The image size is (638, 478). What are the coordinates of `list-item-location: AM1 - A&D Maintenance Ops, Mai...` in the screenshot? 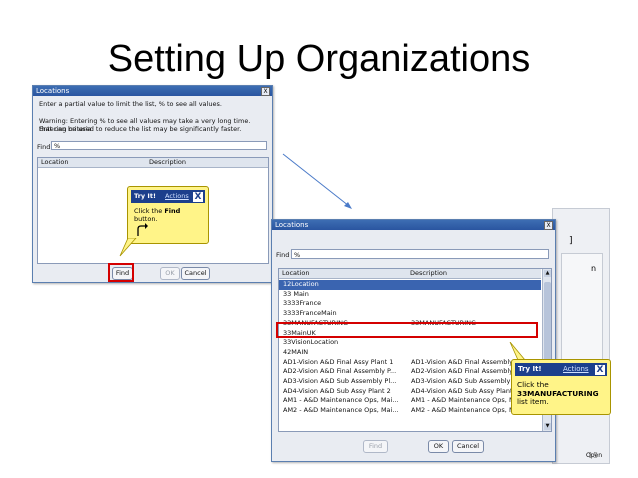 It's located at (341, 400).